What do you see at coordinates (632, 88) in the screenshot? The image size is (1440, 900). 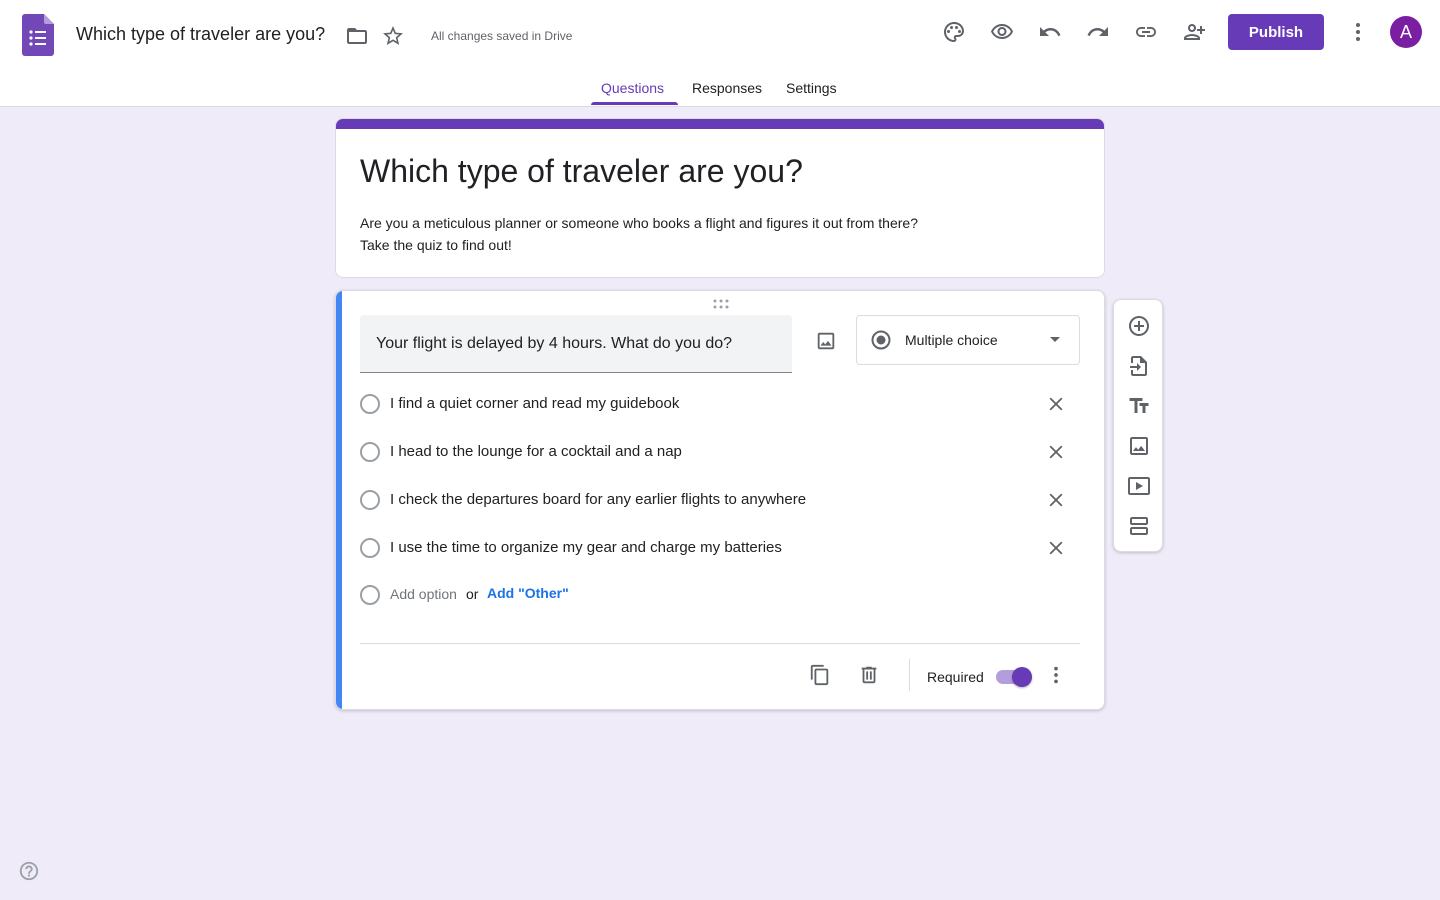 I see `tab-questions: Questions` at bounding box center [632, 88].